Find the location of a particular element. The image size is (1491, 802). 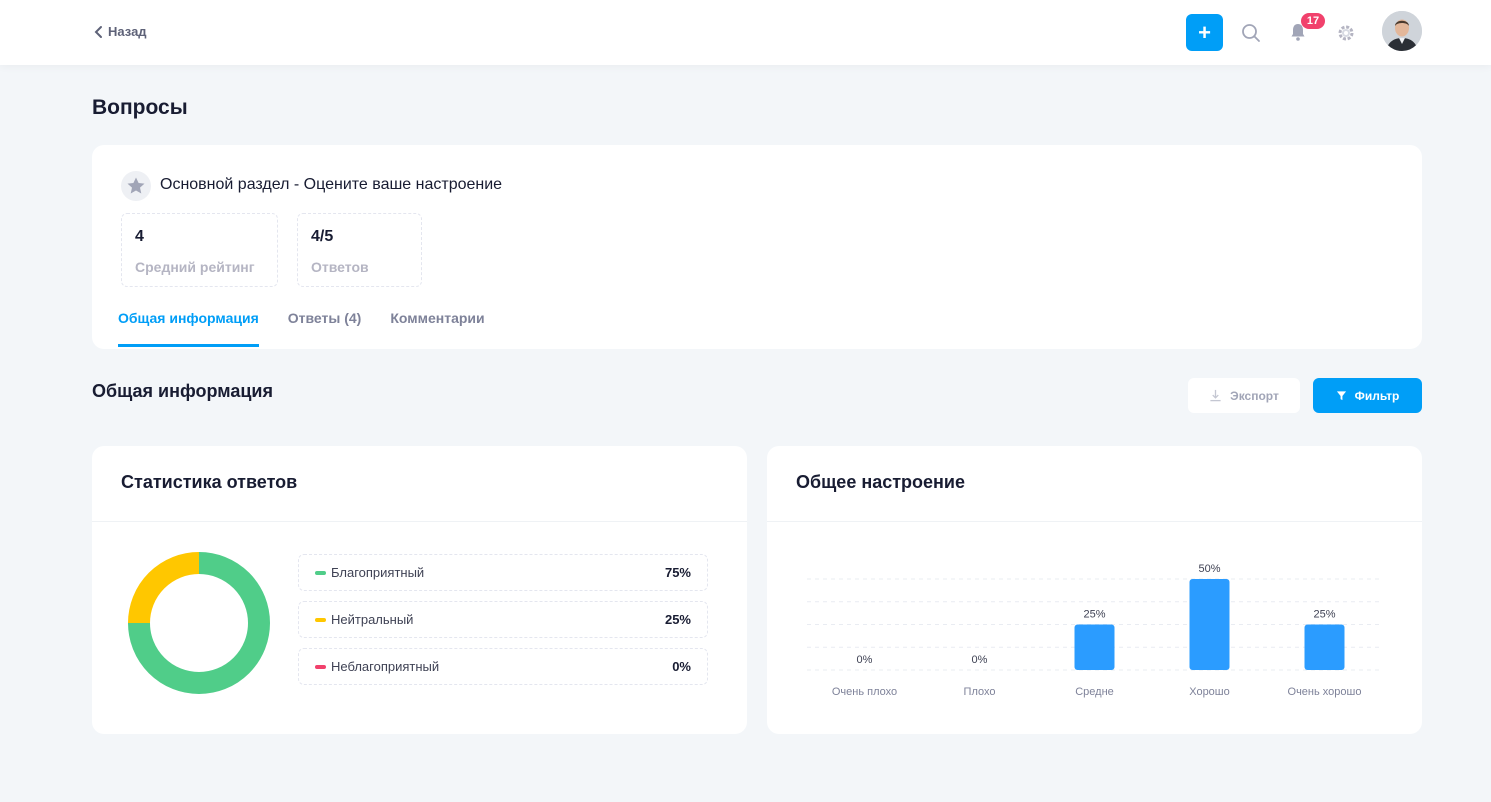

category-label: Плохо is located at coordinates (980, 692).